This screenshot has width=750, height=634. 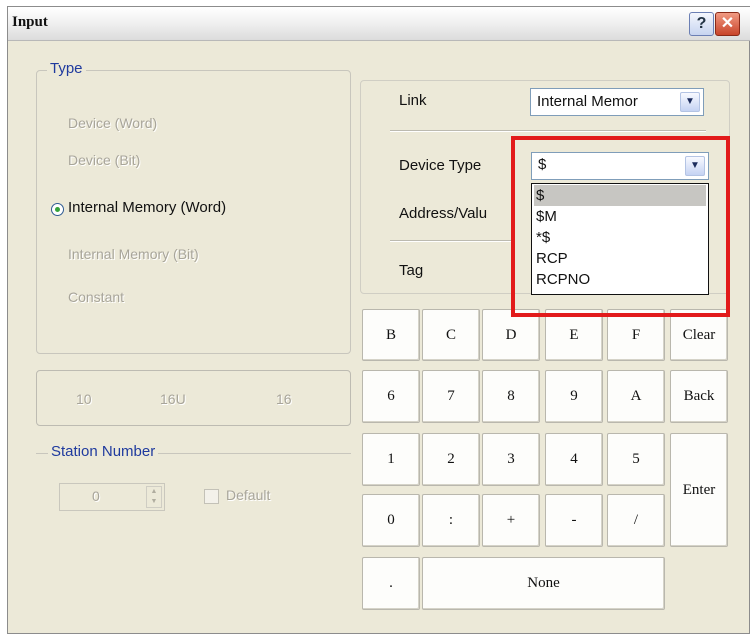 I want to click on station-group-legend: Station Number, so click(x=103, y=451).